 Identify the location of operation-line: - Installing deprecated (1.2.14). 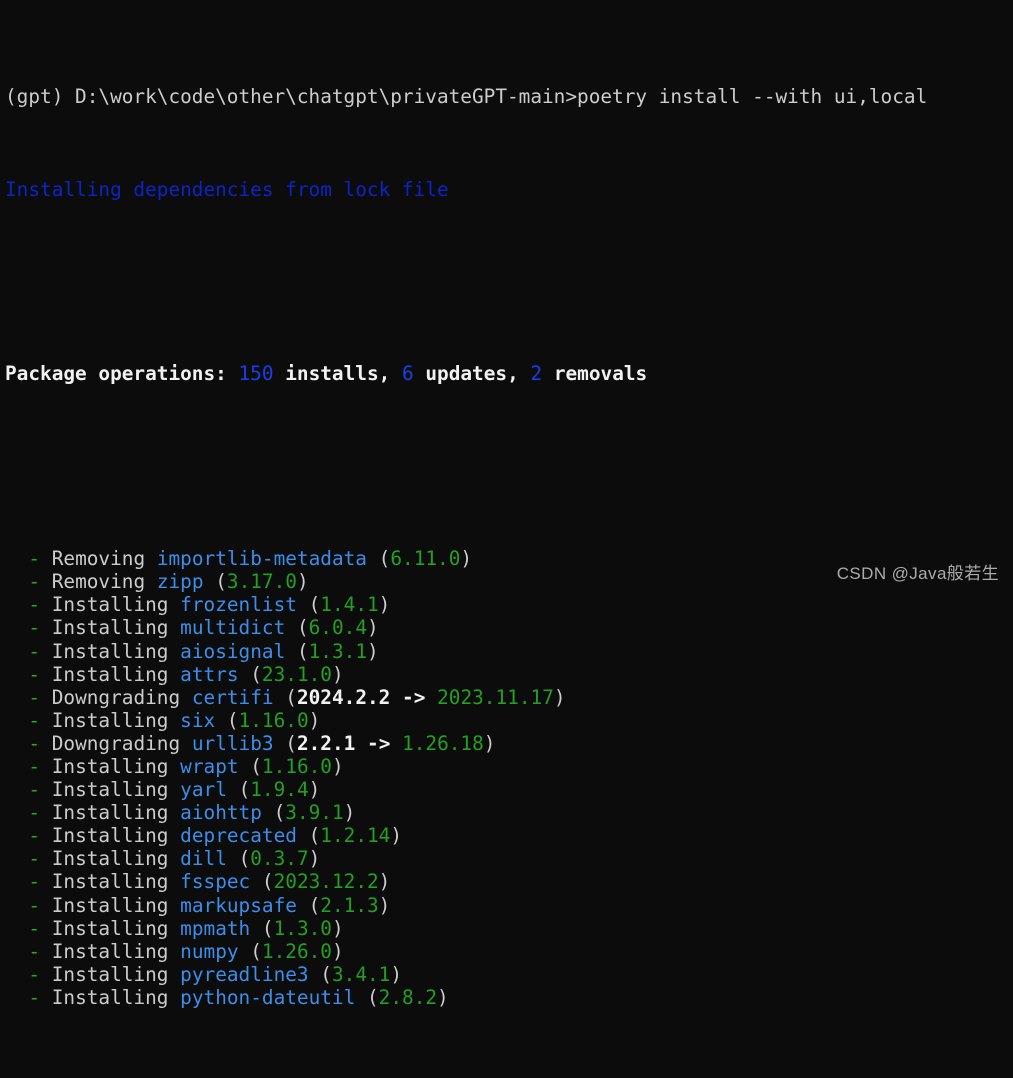
(506, 835).